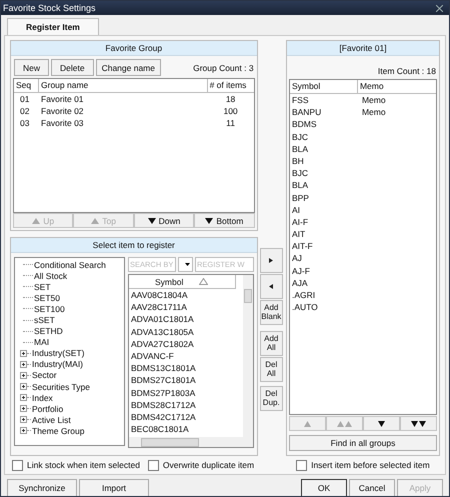  Describe the element at coordinates (191, 442) in the screenshot. I see `horizontal-scrollbar` at that location.